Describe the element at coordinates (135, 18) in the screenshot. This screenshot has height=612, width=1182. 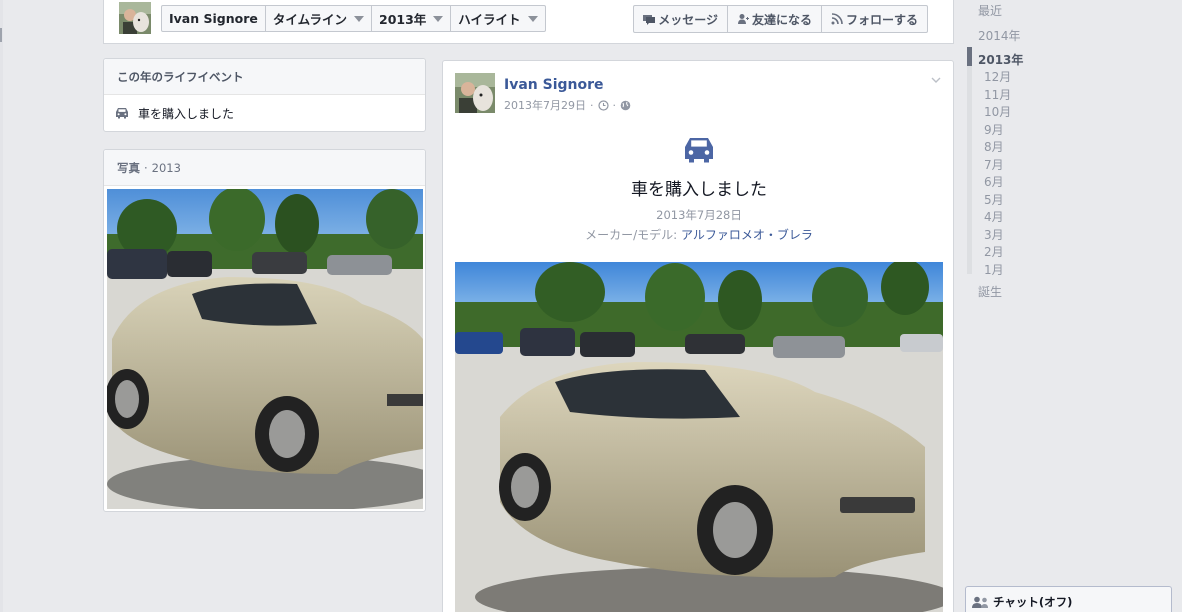
I see `profile-avatar` at that location.